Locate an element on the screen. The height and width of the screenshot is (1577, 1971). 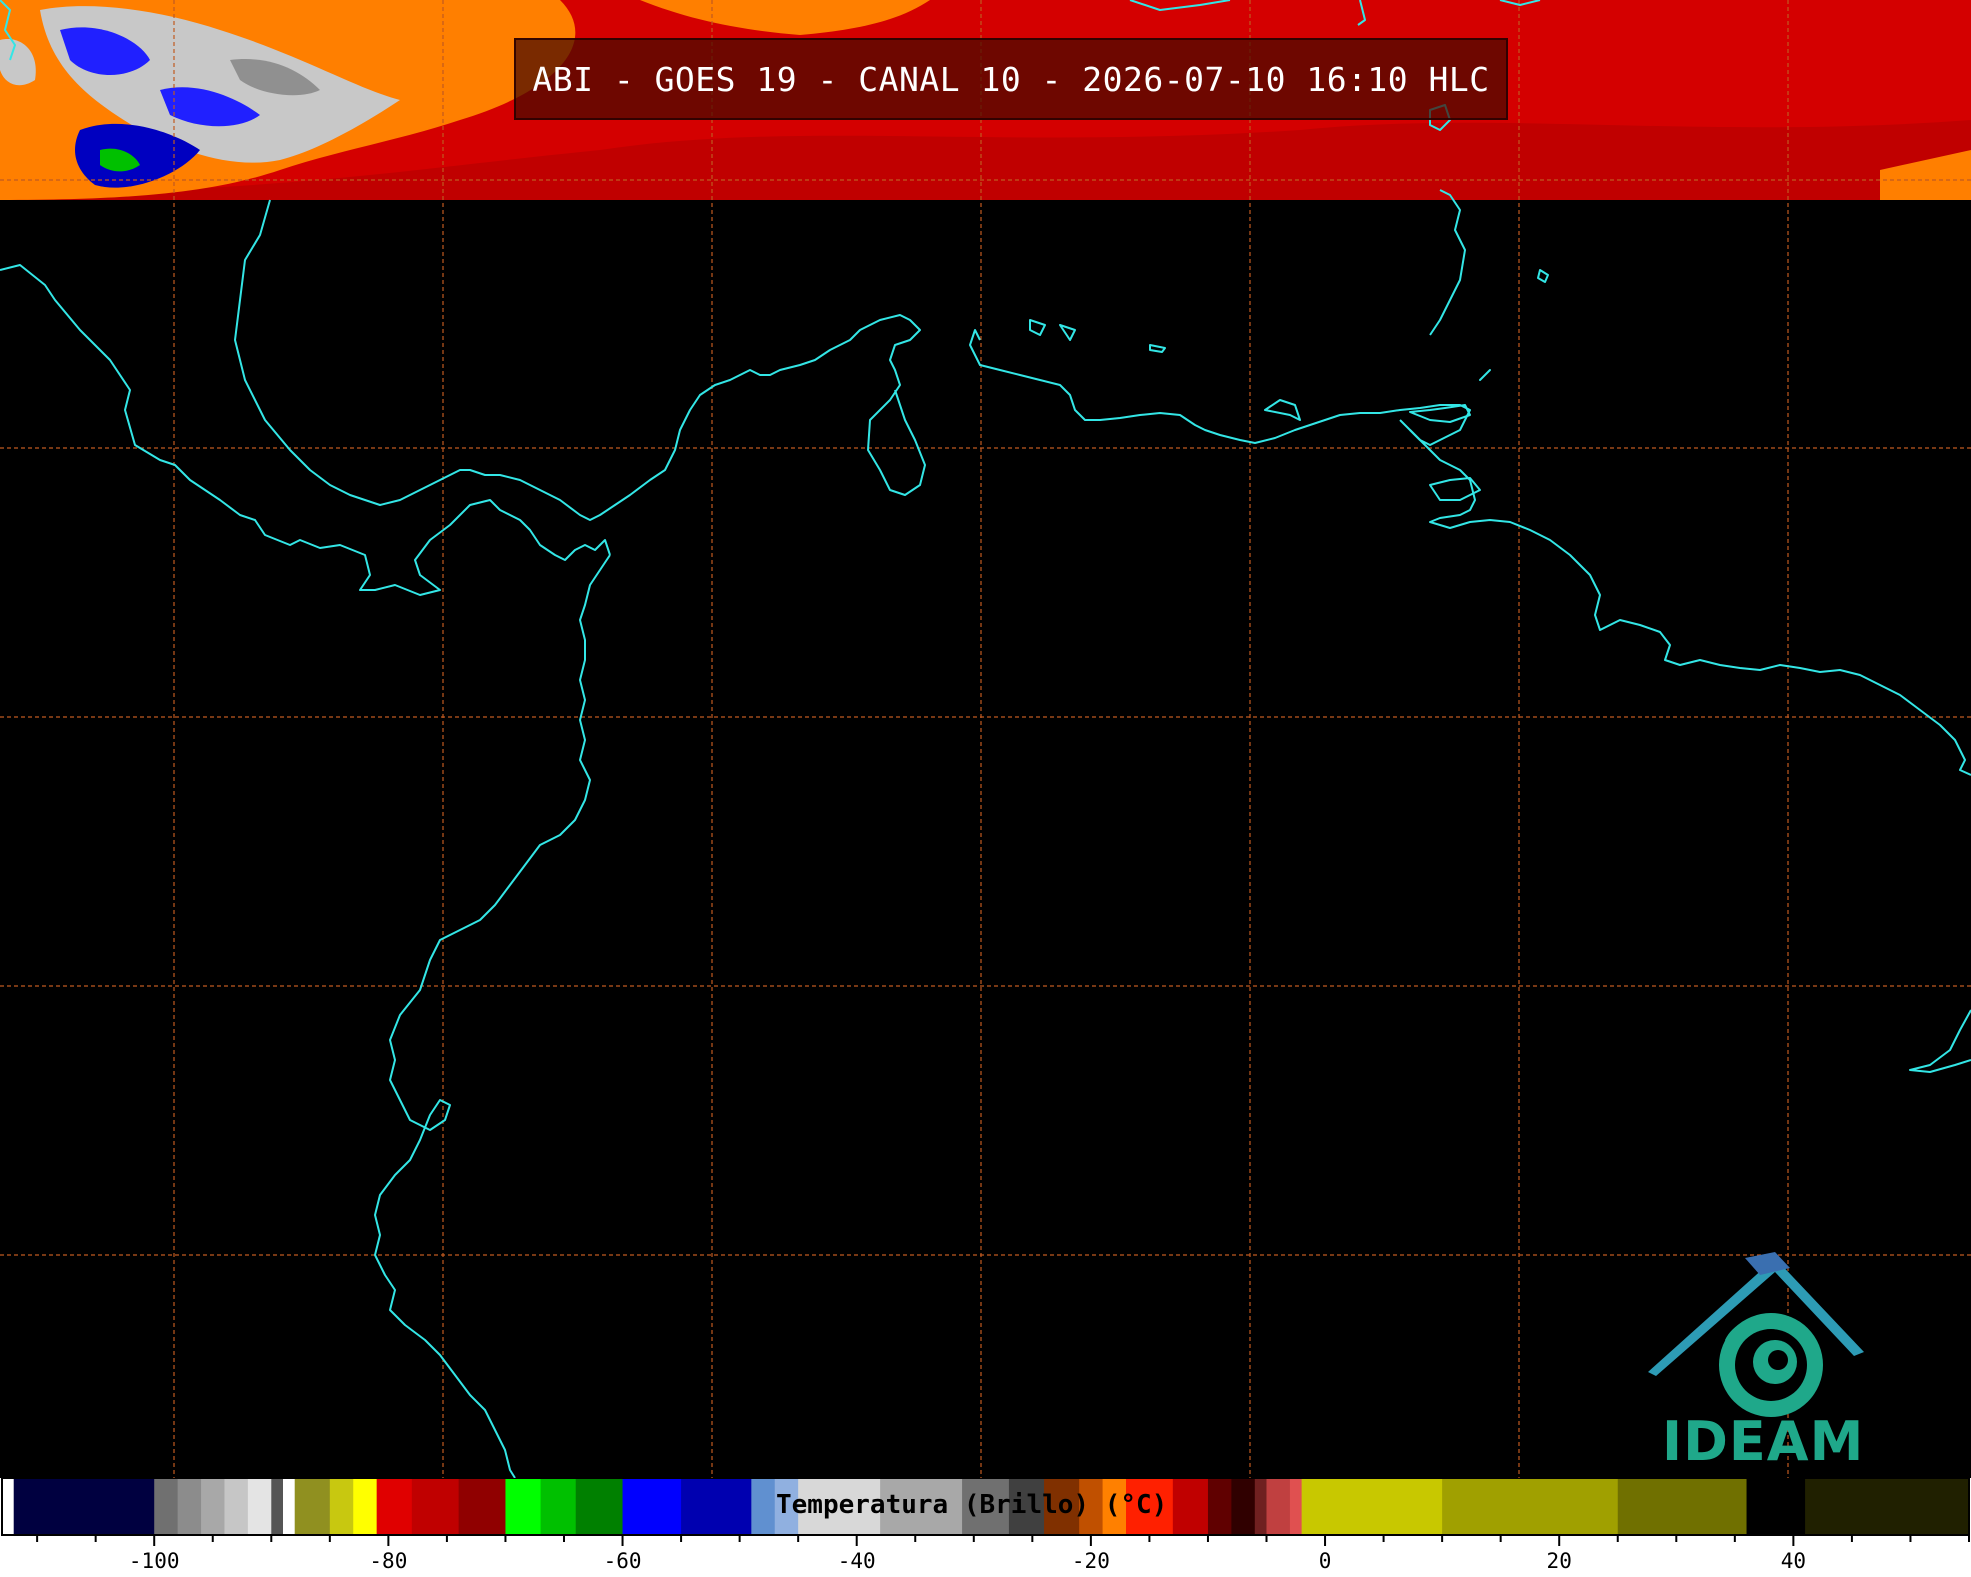
colorbar-tick-label: 20 is located at coordinates (1559, 1561).